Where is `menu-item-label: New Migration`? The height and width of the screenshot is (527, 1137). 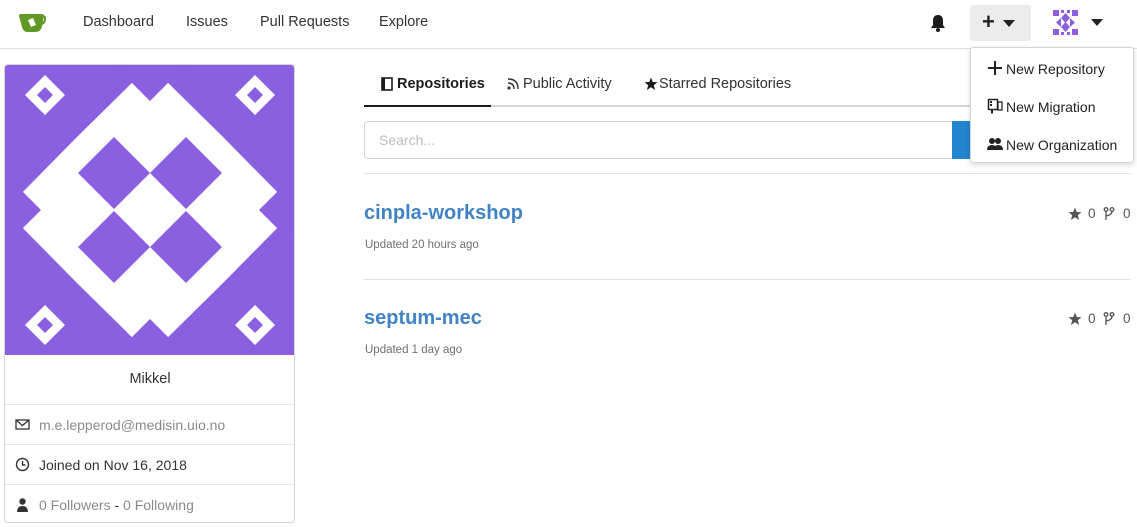
menu-item-label: New Migration is located at coordinates (1051, 107).